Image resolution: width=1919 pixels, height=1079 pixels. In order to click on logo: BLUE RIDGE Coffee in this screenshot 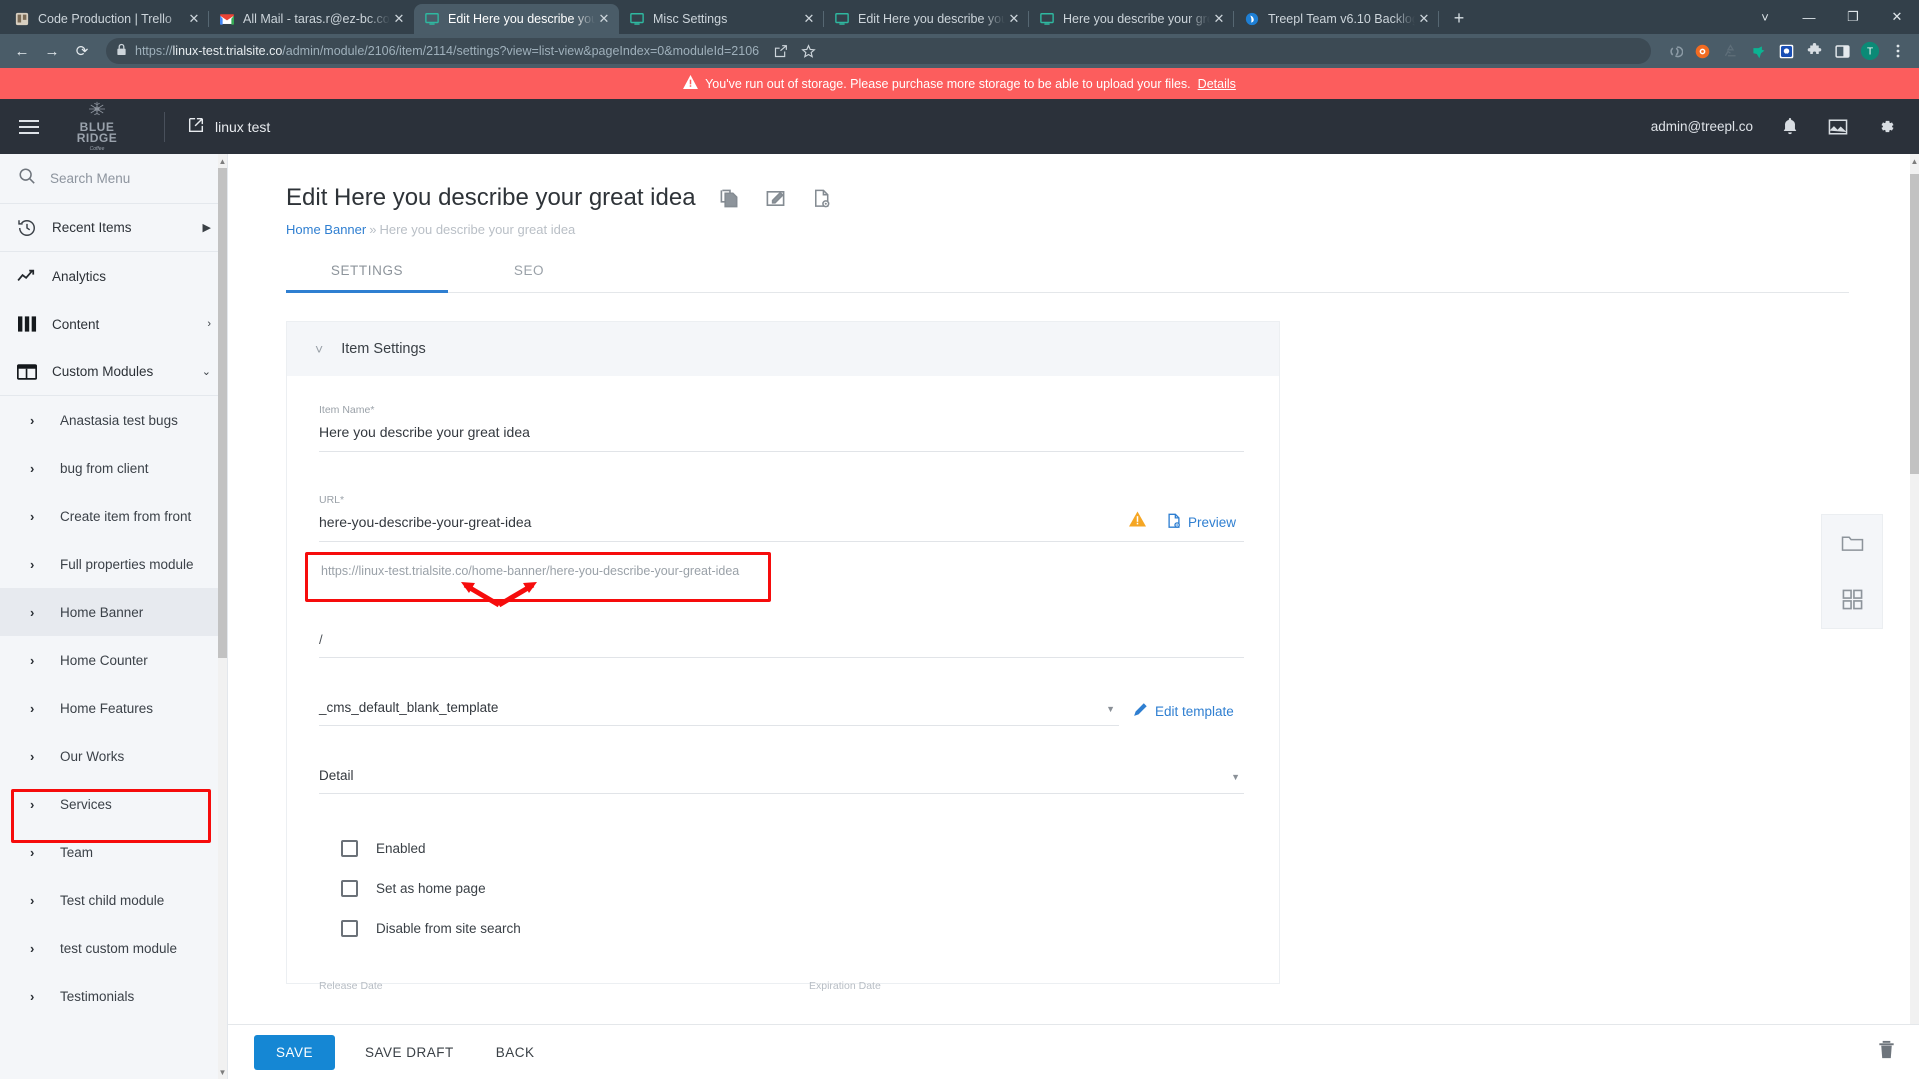, I will do `click(97, 126)`.